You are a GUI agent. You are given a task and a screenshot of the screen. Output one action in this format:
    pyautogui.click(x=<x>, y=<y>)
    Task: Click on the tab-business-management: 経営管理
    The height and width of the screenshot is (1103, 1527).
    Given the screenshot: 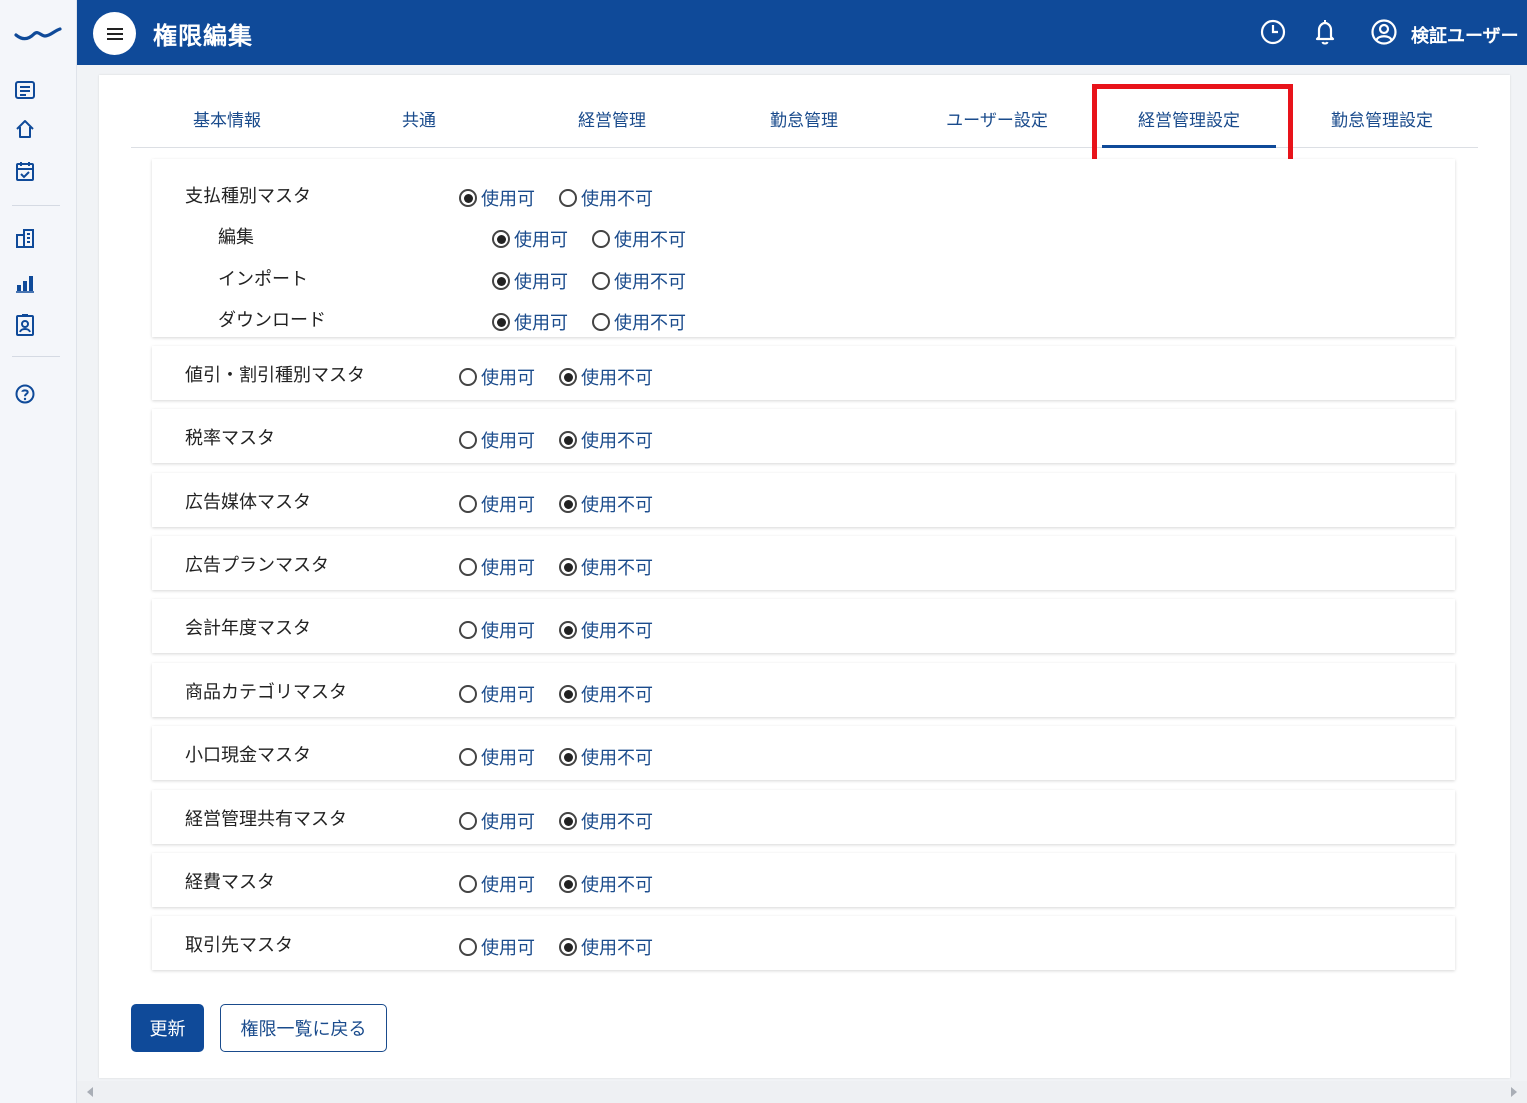 What is the action you would take?
    pyautogui.click(x=612, y=124)
    